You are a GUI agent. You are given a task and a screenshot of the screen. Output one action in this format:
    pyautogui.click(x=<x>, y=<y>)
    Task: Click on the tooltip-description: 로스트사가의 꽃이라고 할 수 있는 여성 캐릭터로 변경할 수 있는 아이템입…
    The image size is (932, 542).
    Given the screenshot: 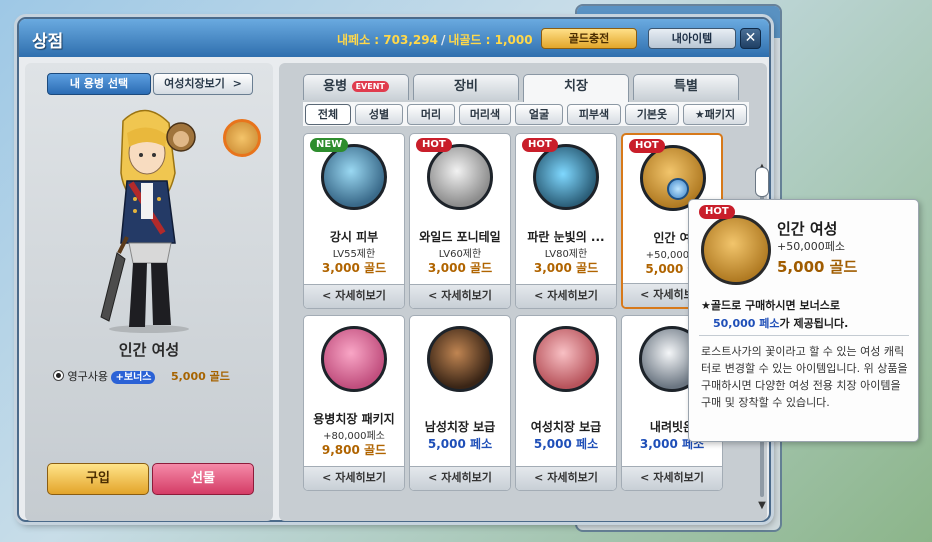 What is the action you would take?
    pyautogui.click(x=804, y=377)
    